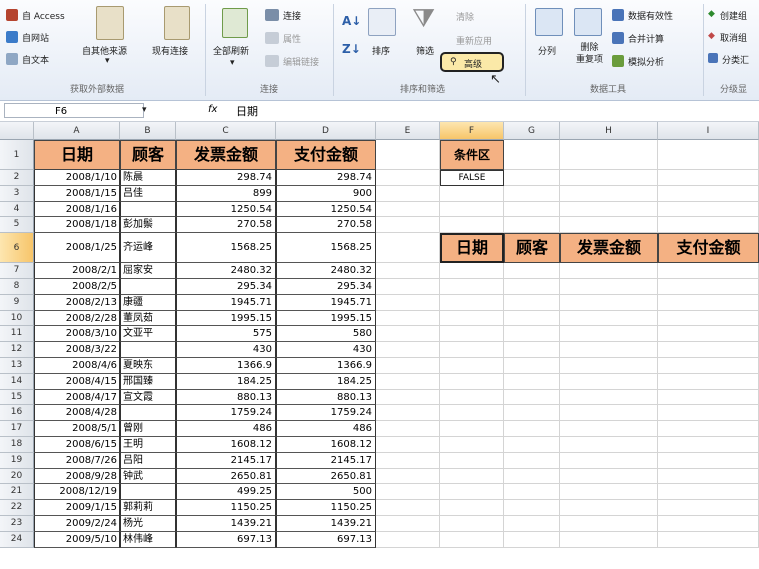 Image resolution: width=759 pixels, height=569 pixels. I want to click on table-row-cell: 2008/9/28, so click(77, 476).